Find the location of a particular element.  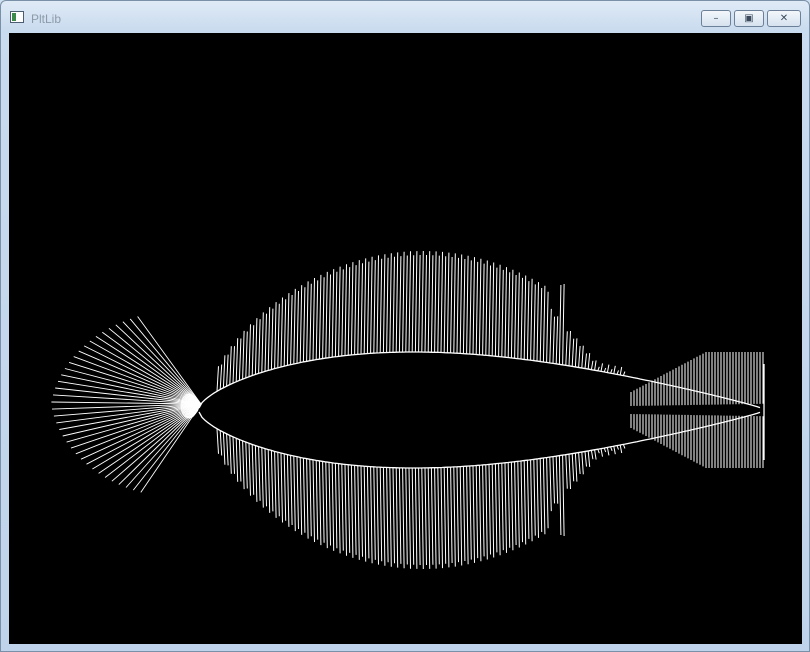

maximize-button: ▣ is located at coordinates (749, 18).